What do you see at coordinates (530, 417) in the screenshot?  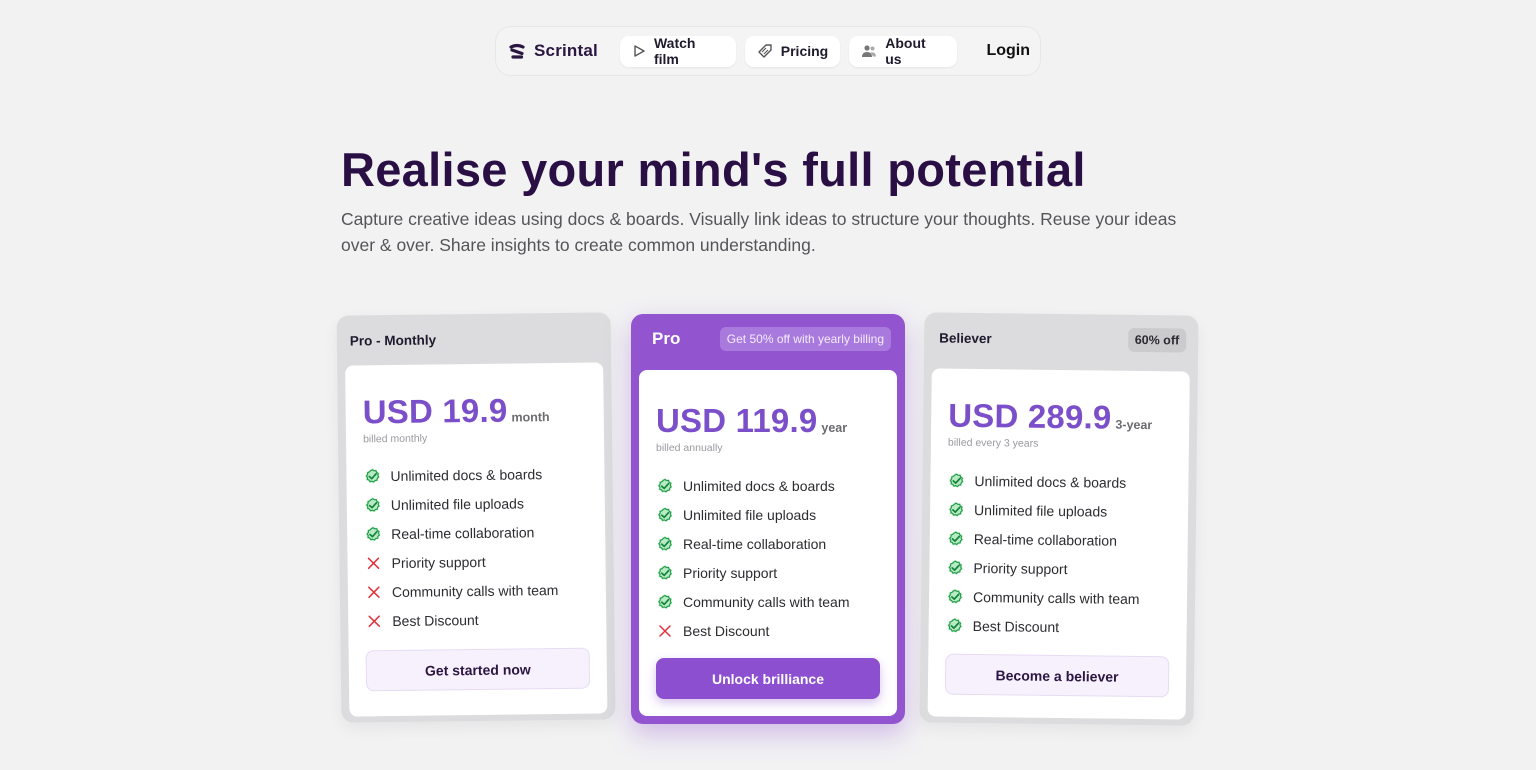 I see `plan-period: month` at bounding box center [530, 417].